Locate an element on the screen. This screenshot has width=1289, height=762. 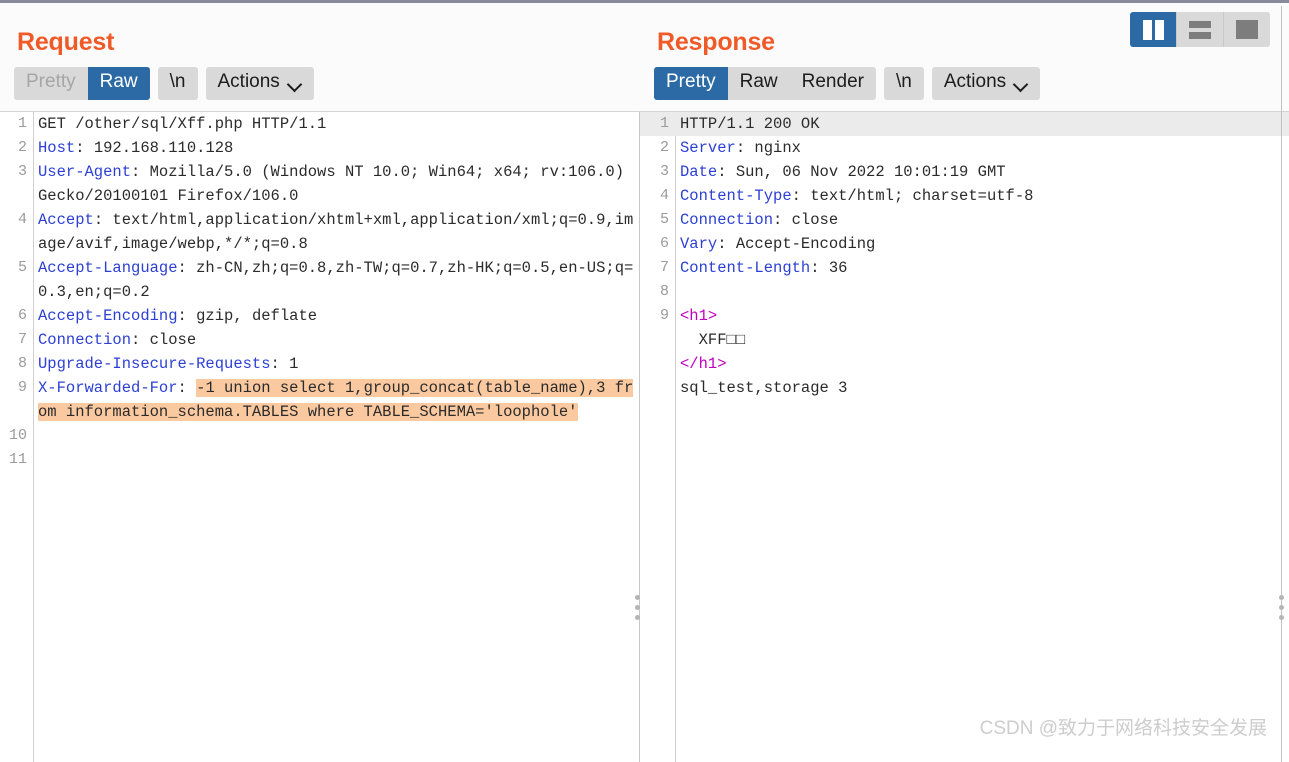
code-line: 3 Date: Sun, 06 Nov 2022 10:01:19 GMT is located at coordinates (964, 172).